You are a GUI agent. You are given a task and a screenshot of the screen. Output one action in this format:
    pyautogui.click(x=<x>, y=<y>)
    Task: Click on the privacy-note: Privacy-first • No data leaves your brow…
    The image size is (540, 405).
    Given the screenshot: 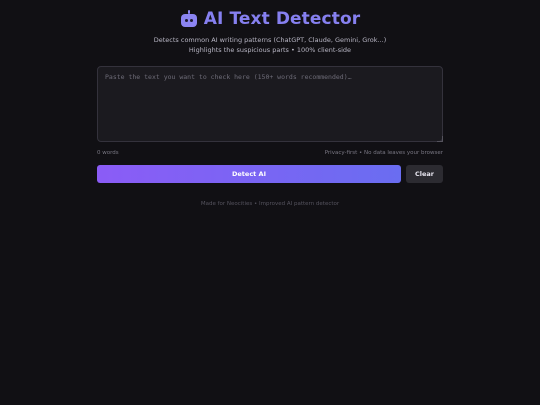 What is the action you would take?
    pyautogui.click(x=383, y=153)
    